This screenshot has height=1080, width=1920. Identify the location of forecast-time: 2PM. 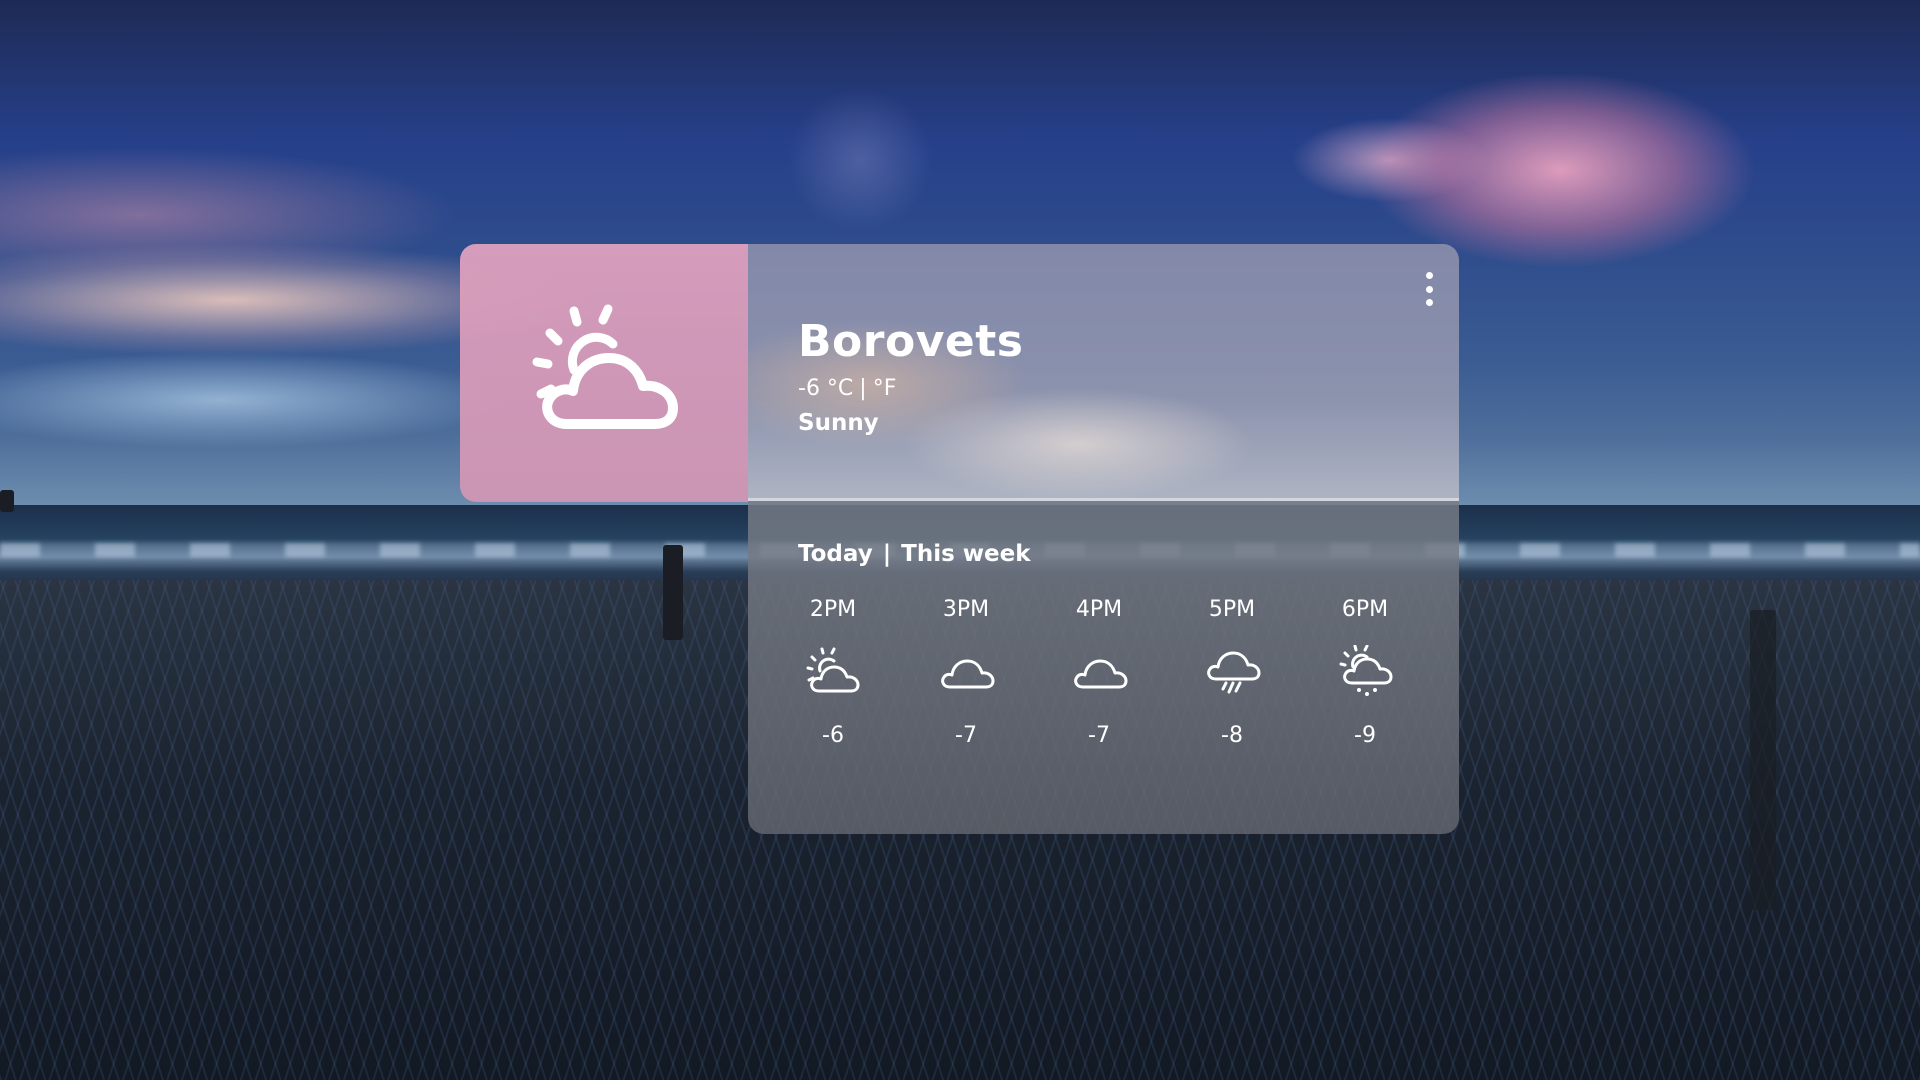
(833, 609).